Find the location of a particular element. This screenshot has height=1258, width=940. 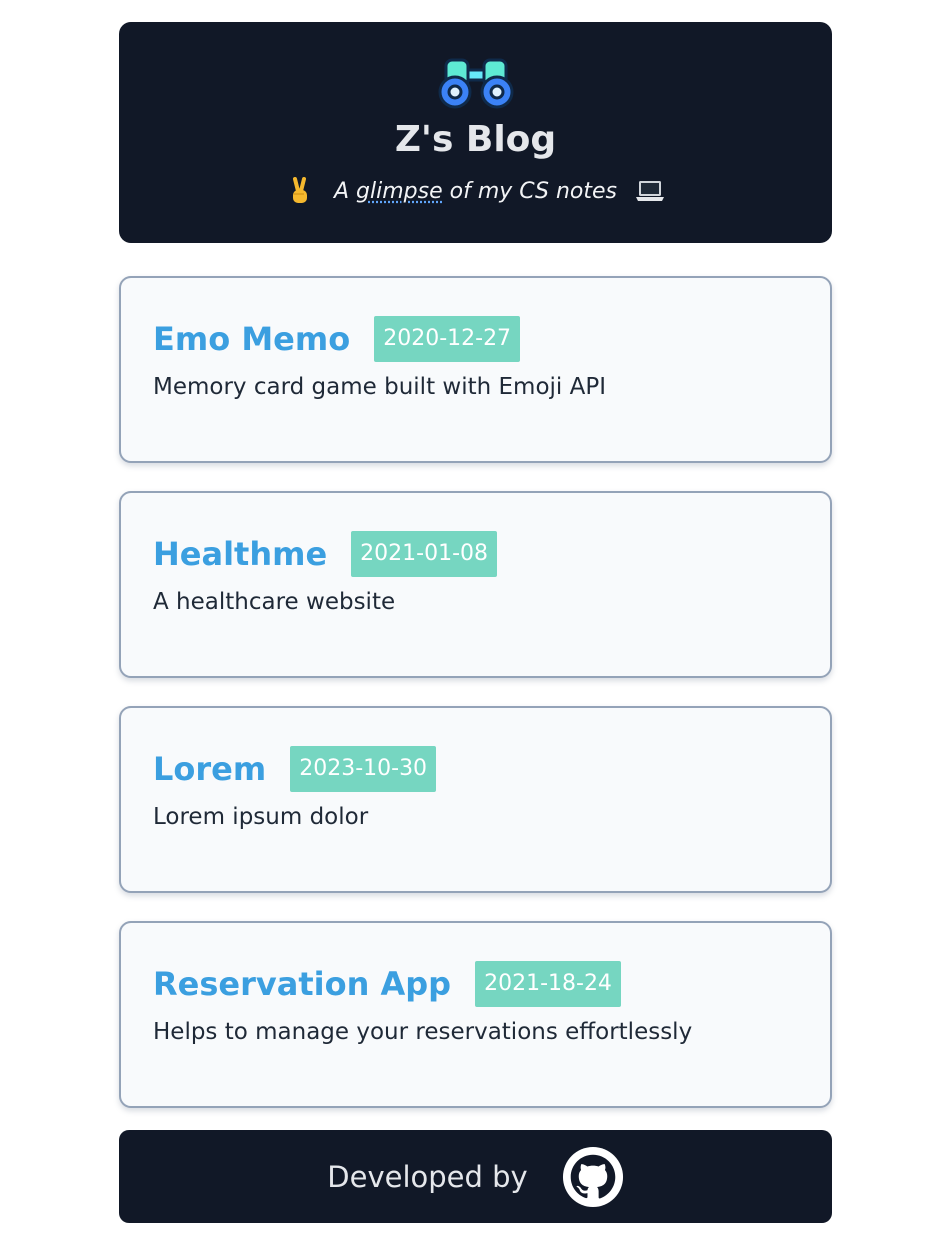

site-footer: Developed by is located at coordinates (475, 1176).